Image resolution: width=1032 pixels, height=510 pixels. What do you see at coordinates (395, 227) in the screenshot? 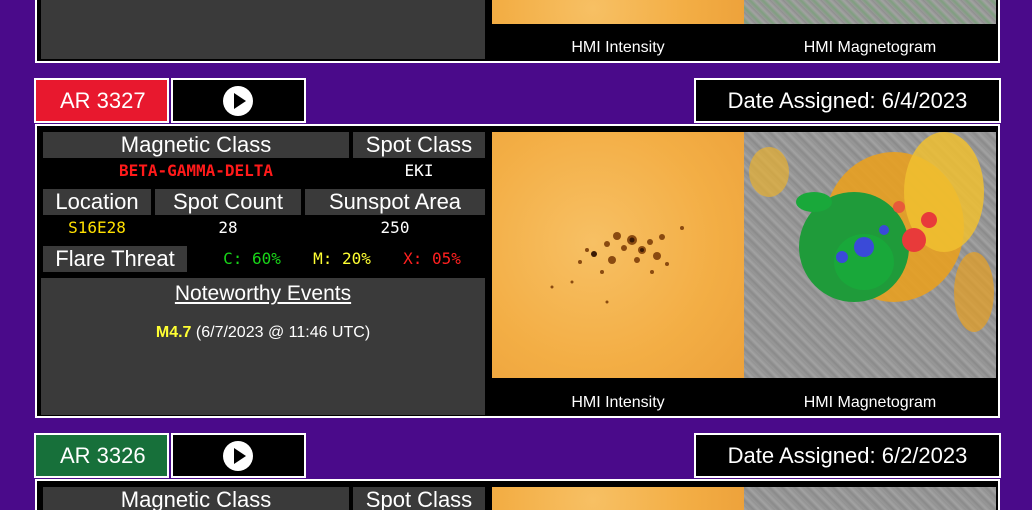
I see `sunspot-area-value: 250` at bounding box center [395, 227].